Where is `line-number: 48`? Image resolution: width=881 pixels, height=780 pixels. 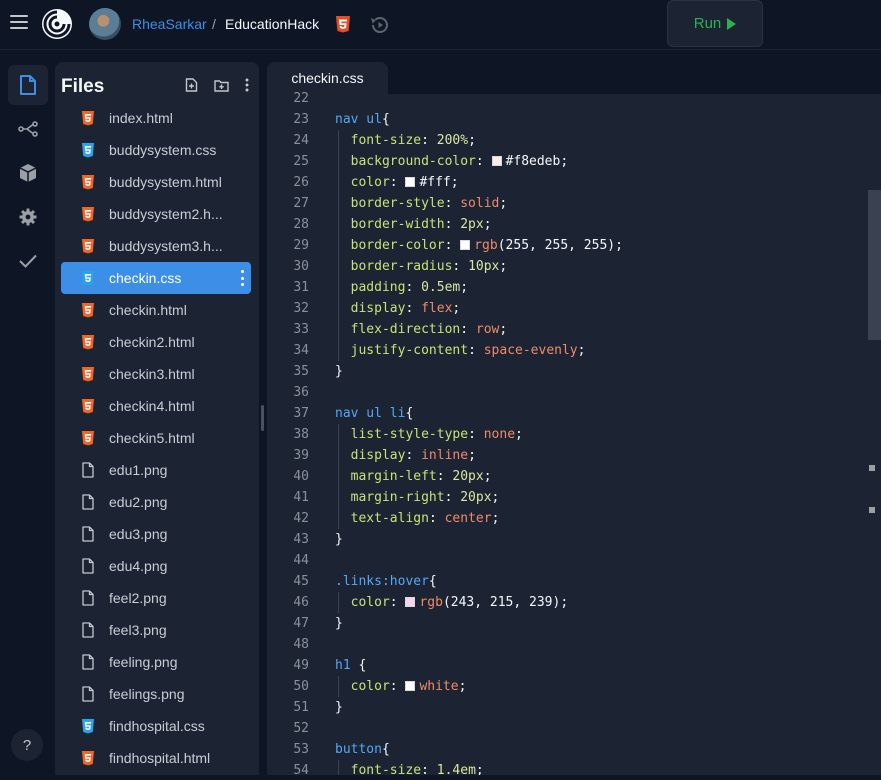 line-number: 48 is located at coordinates (301, 644).